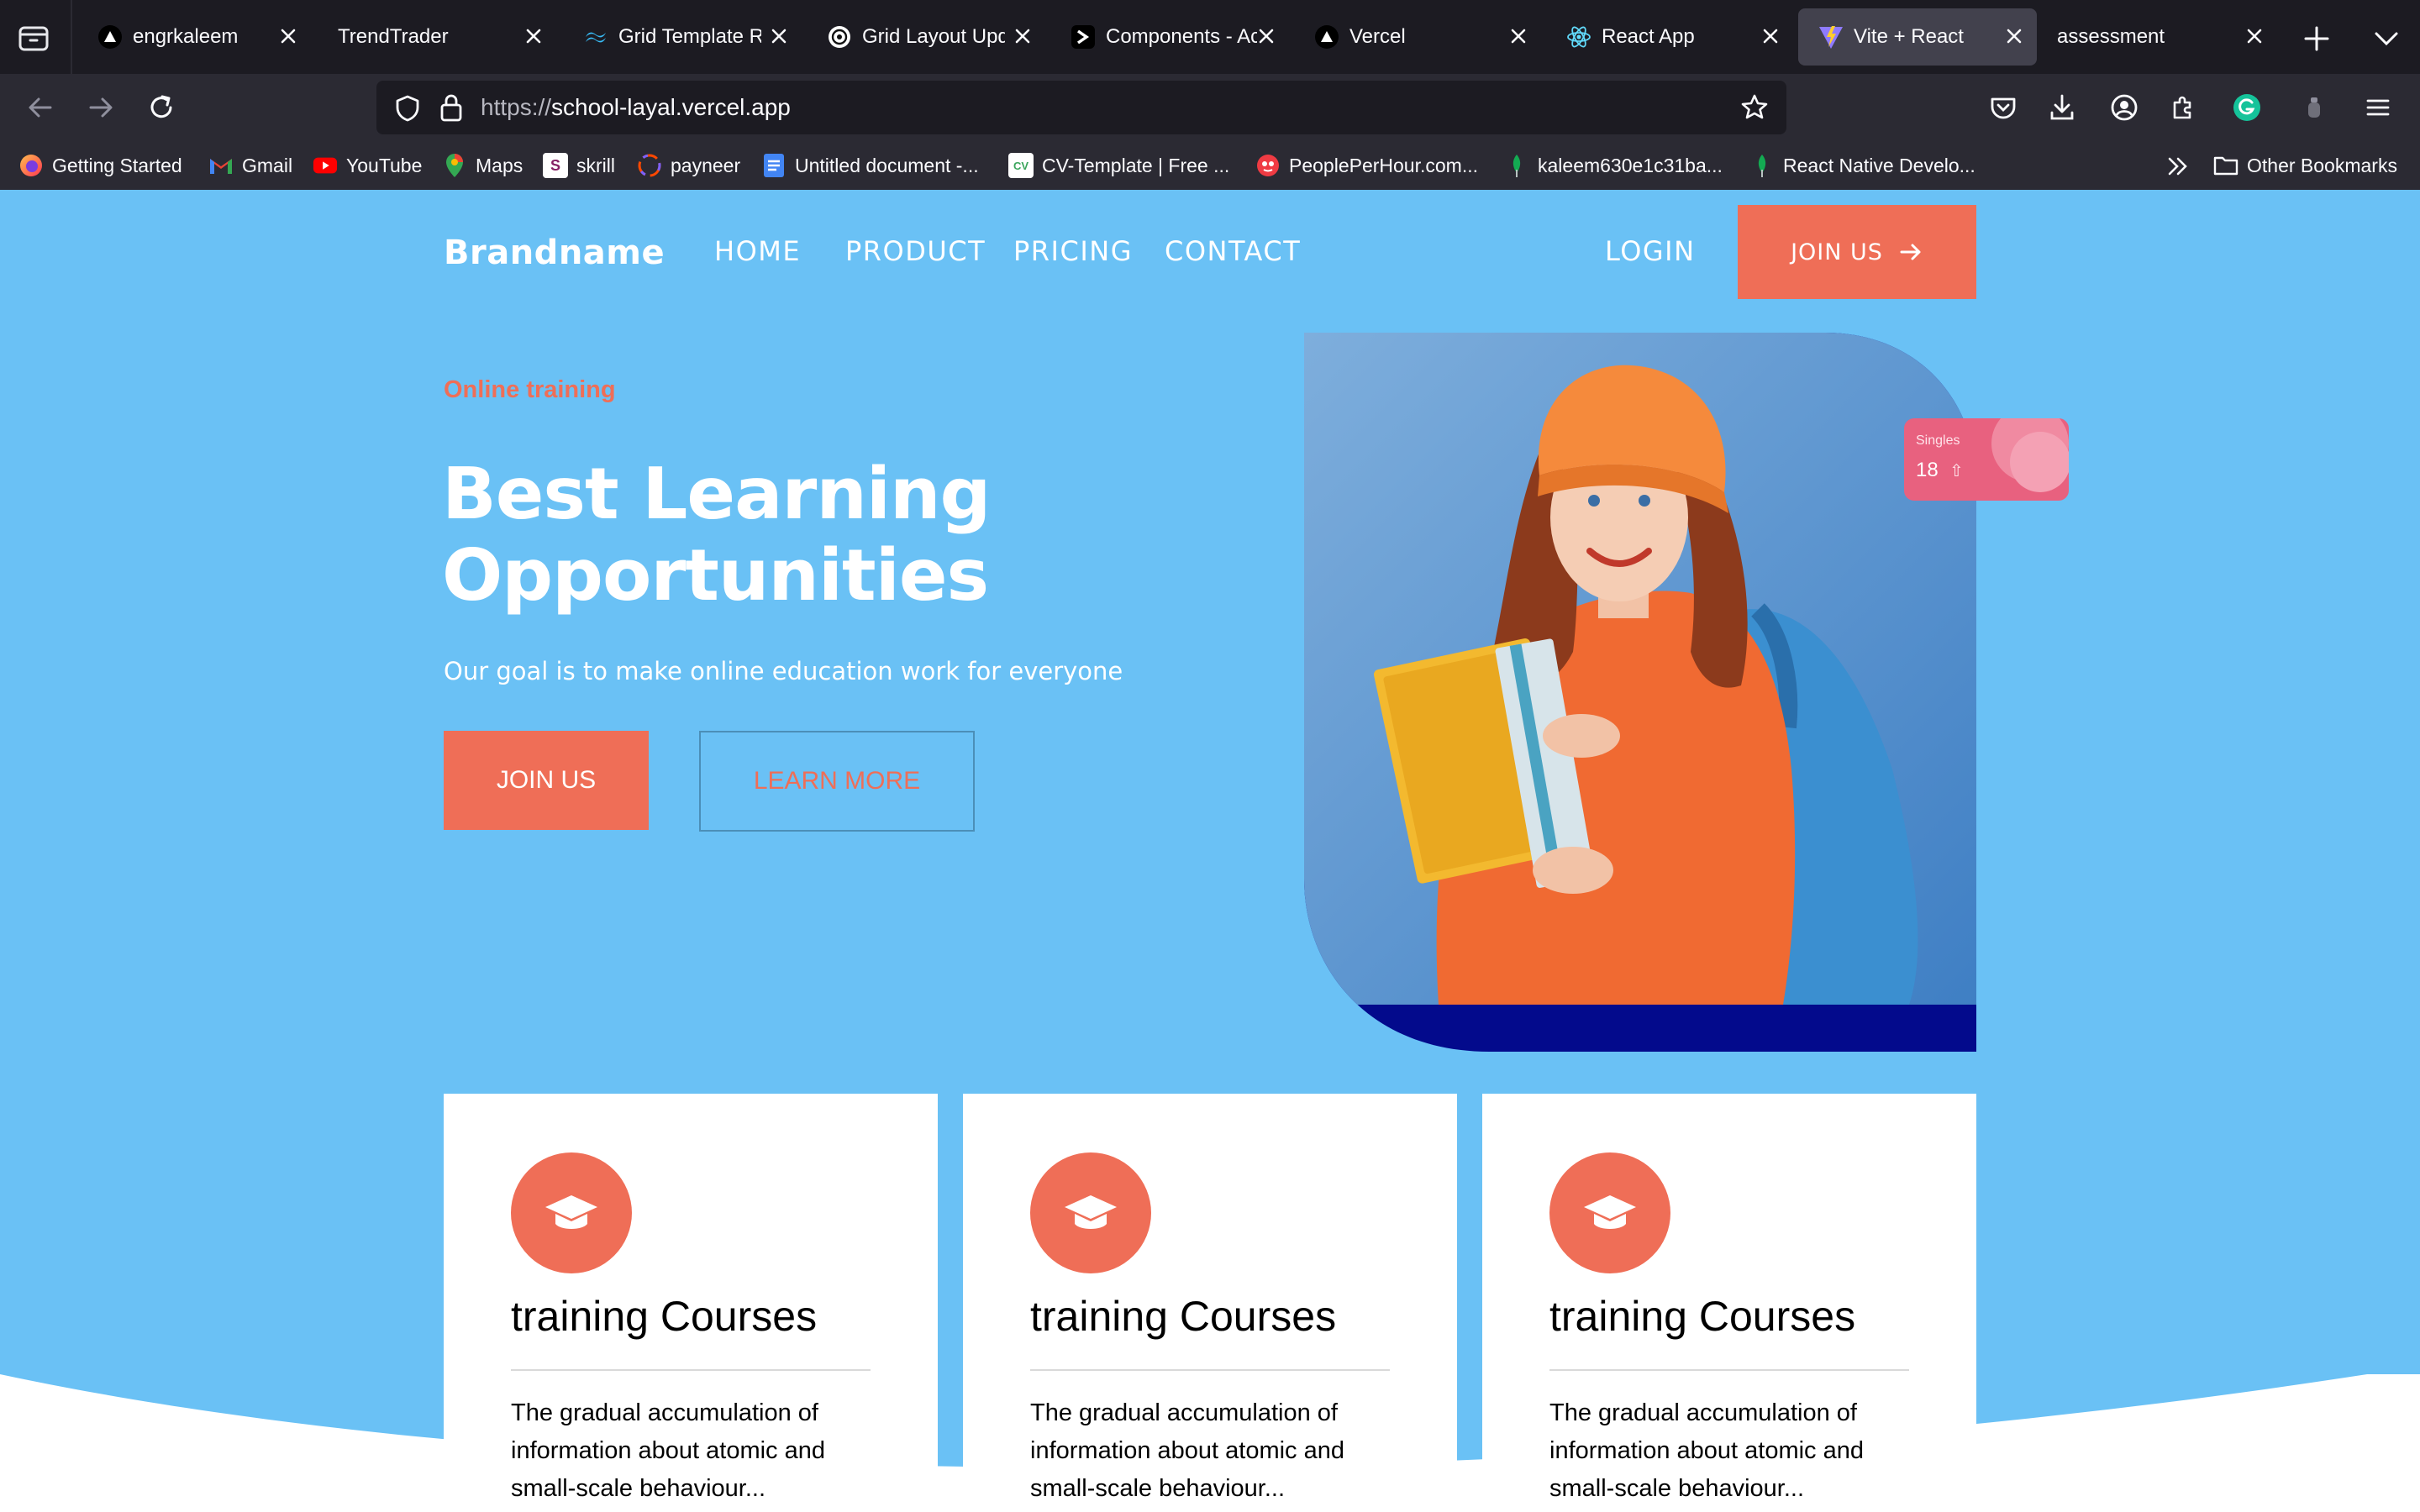 The height and width of the screenshot is (1512, 2420). I want to click on new-tab-plus-icon, so click(2316, 38).